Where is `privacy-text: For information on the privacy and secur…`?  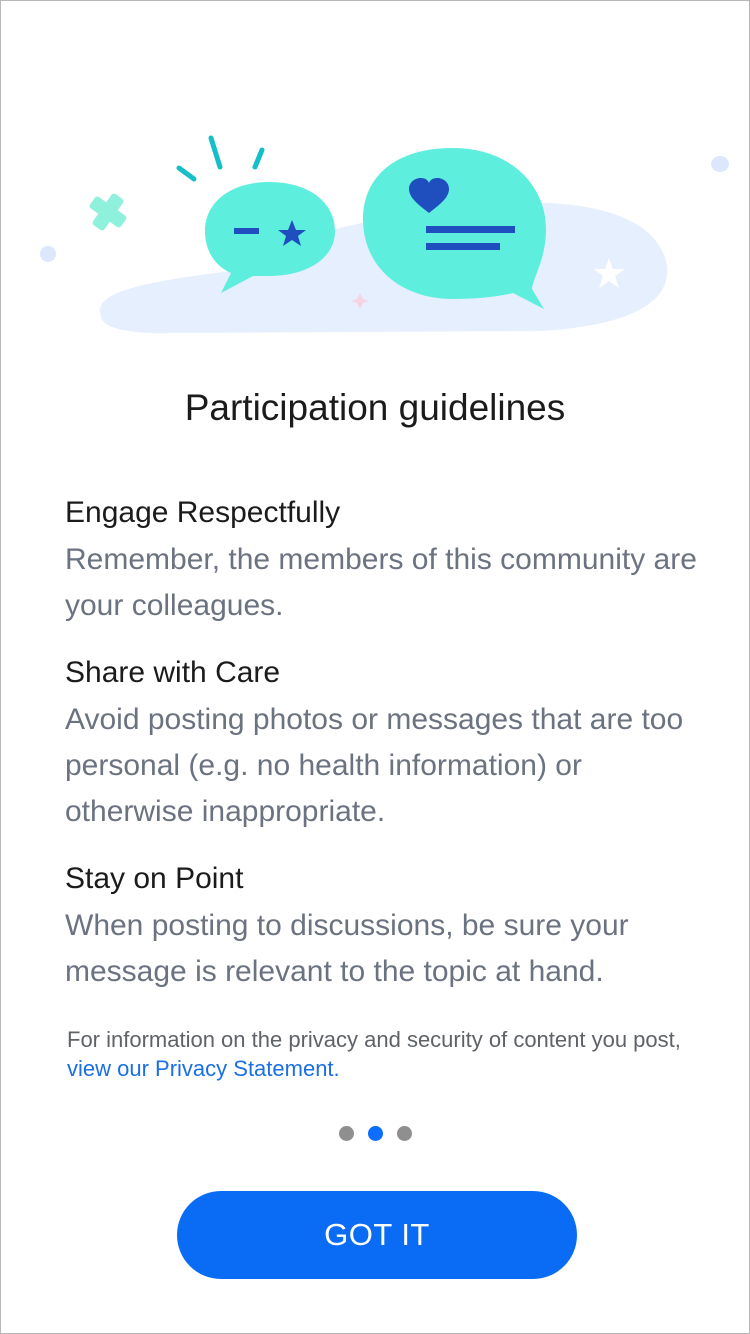 privacy-text: For information on the privacy and secur… is located at coordinates (374, 1039).